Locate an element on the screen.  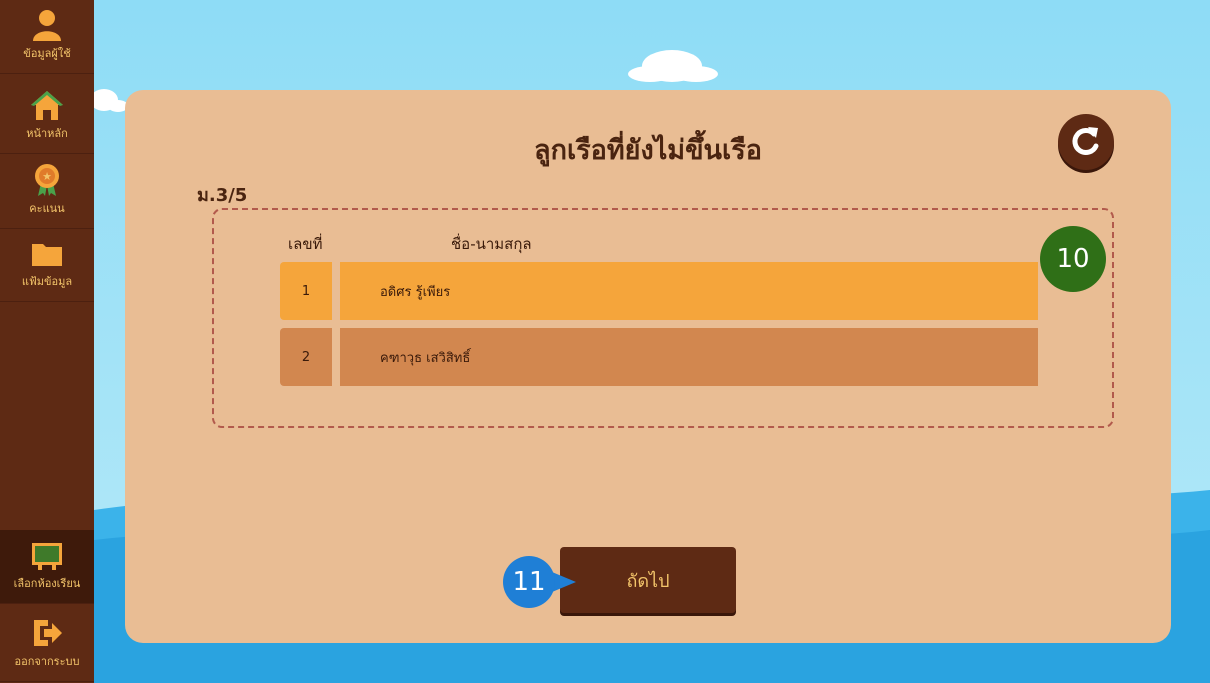
logout-icon is located at coordinates (48, 633).